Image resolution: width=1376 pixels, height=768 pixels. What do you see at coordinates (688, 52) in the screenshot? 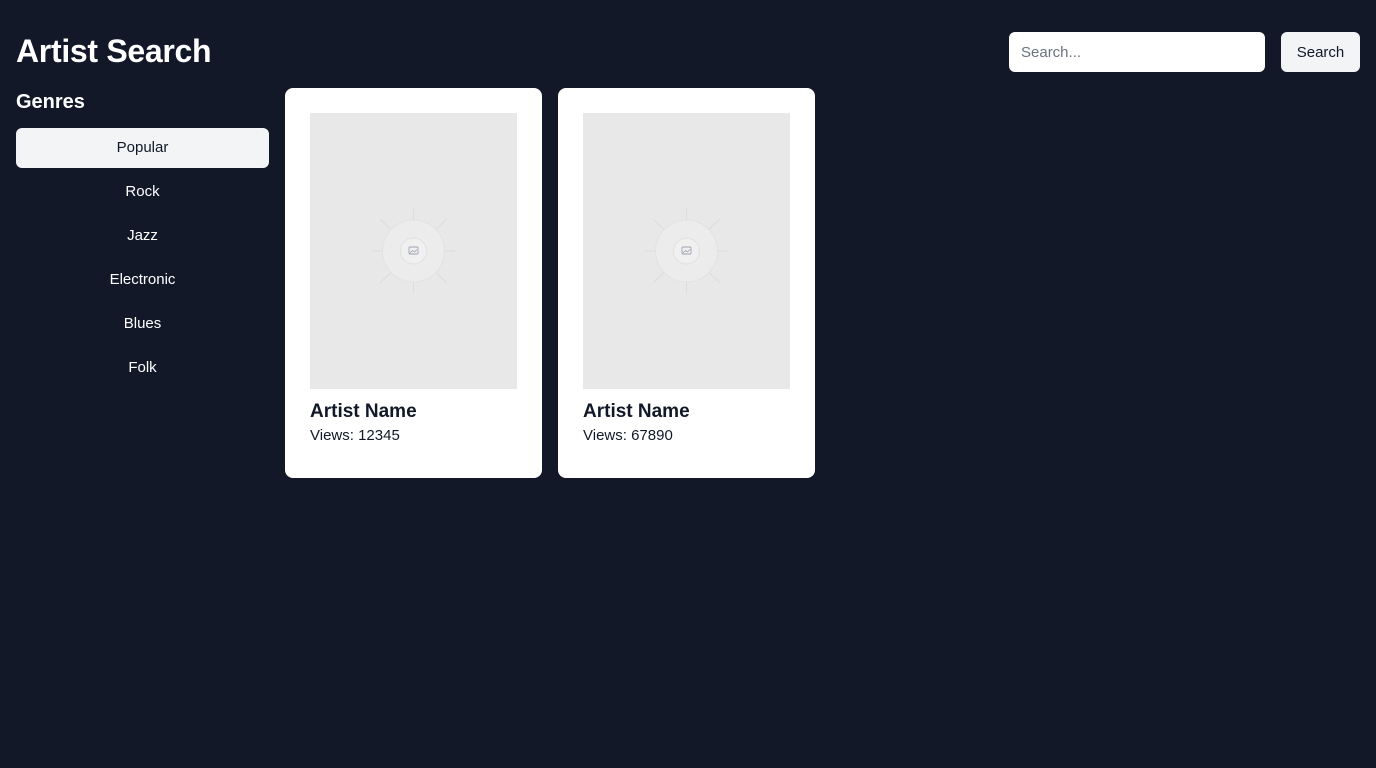
I see `header: Artist Search Search` at bounding box center [688, 52].